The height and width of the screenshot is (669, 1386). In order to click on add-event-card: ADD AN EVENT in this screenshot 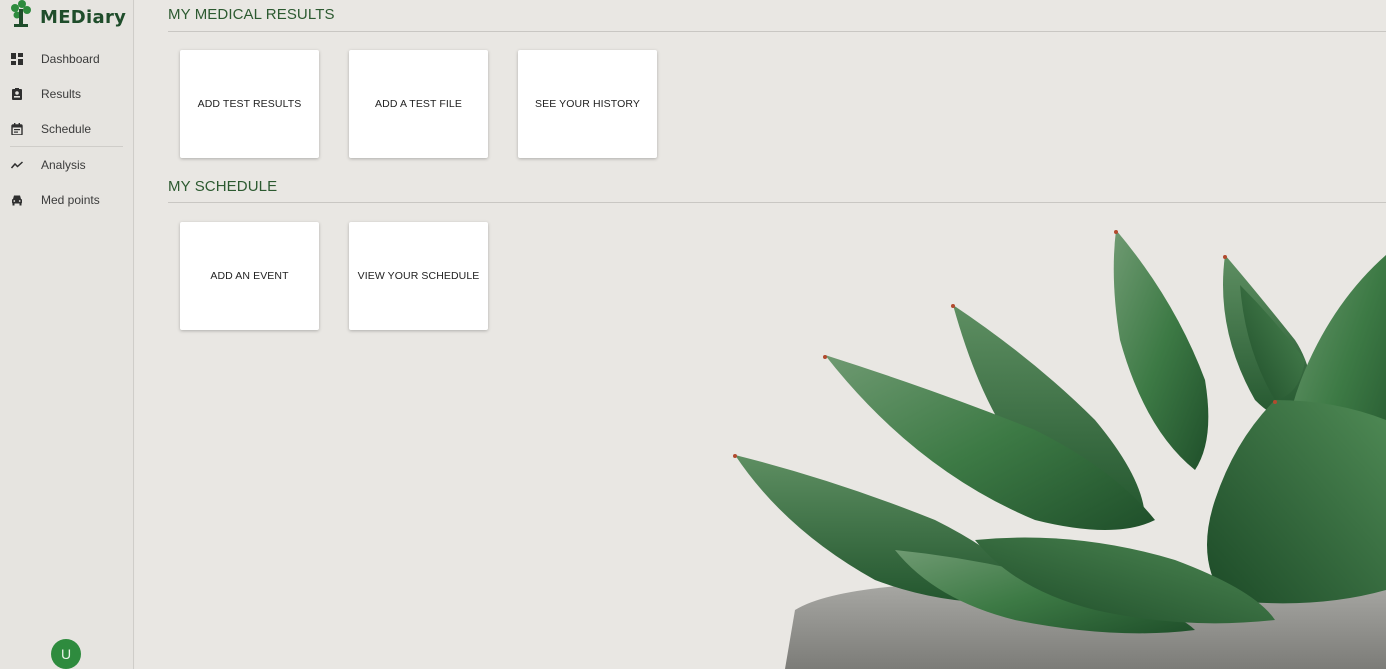, I will do `click(249, 276)`.